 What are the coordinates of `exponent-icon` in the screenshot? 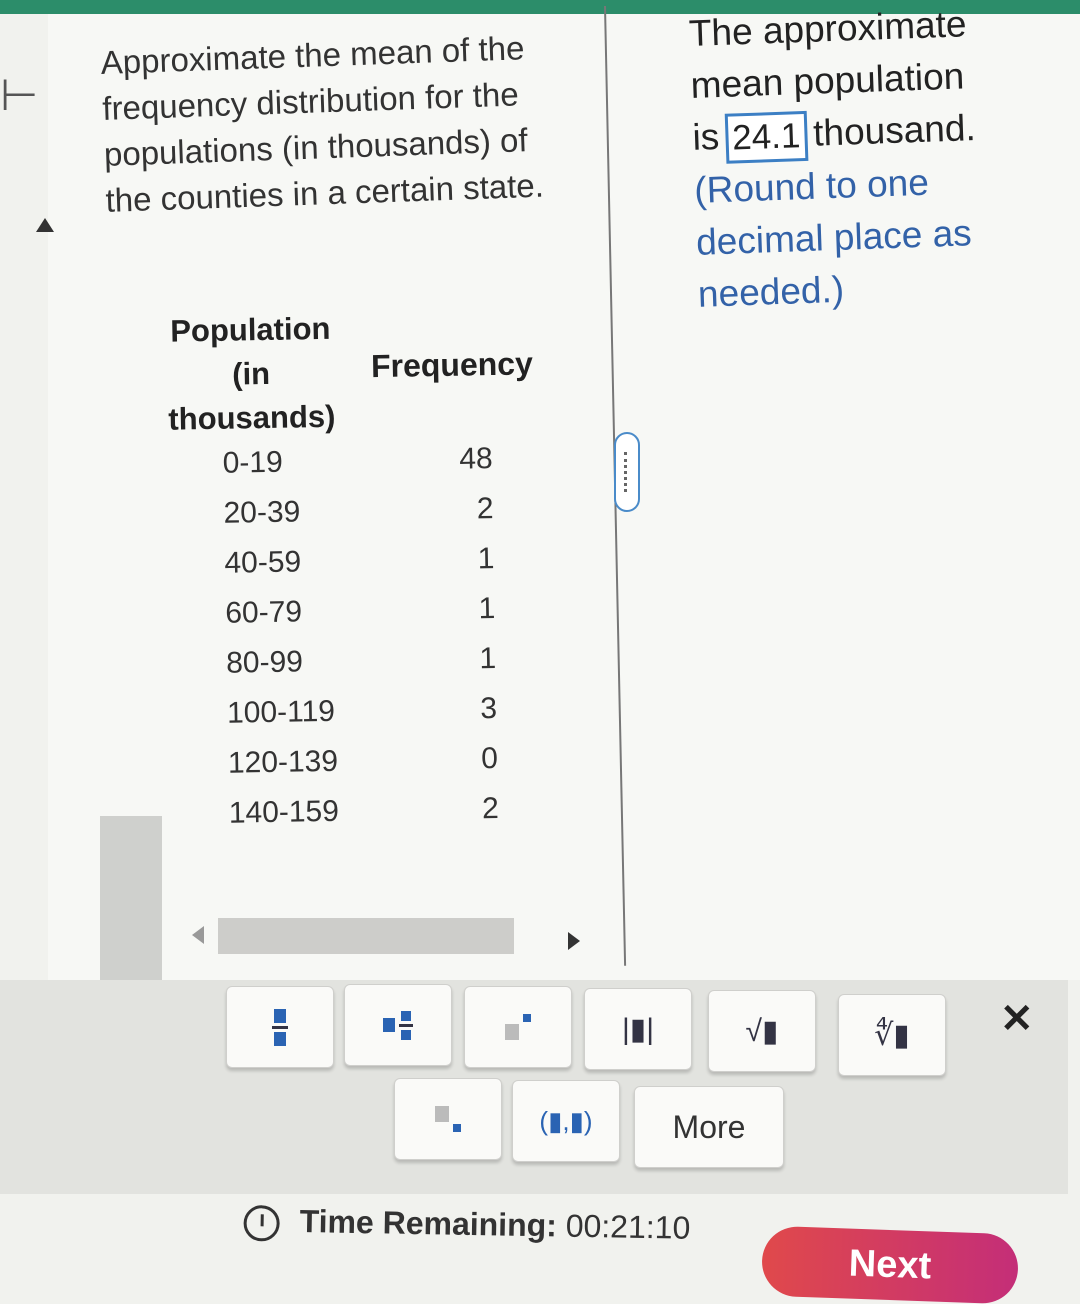 It's located at (518, 1027).